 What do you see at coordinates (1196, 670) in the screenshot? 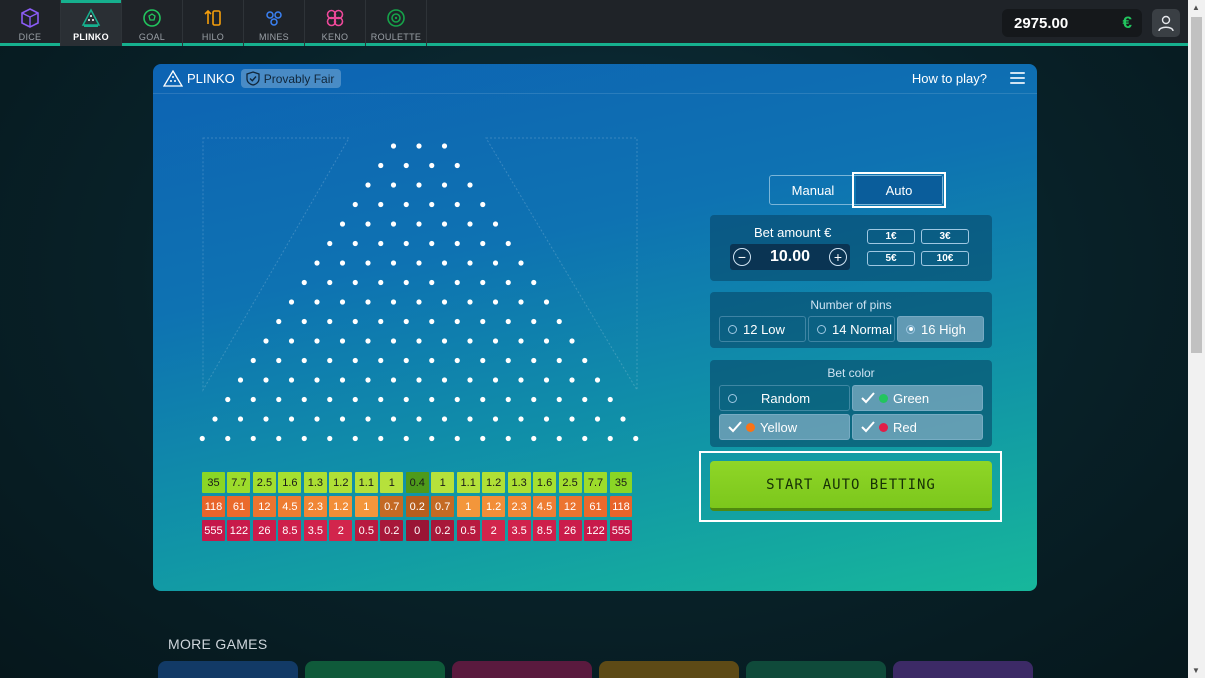
I see `scroll-down-arrow-icon: ▼` at bounding box center [1196, 670].